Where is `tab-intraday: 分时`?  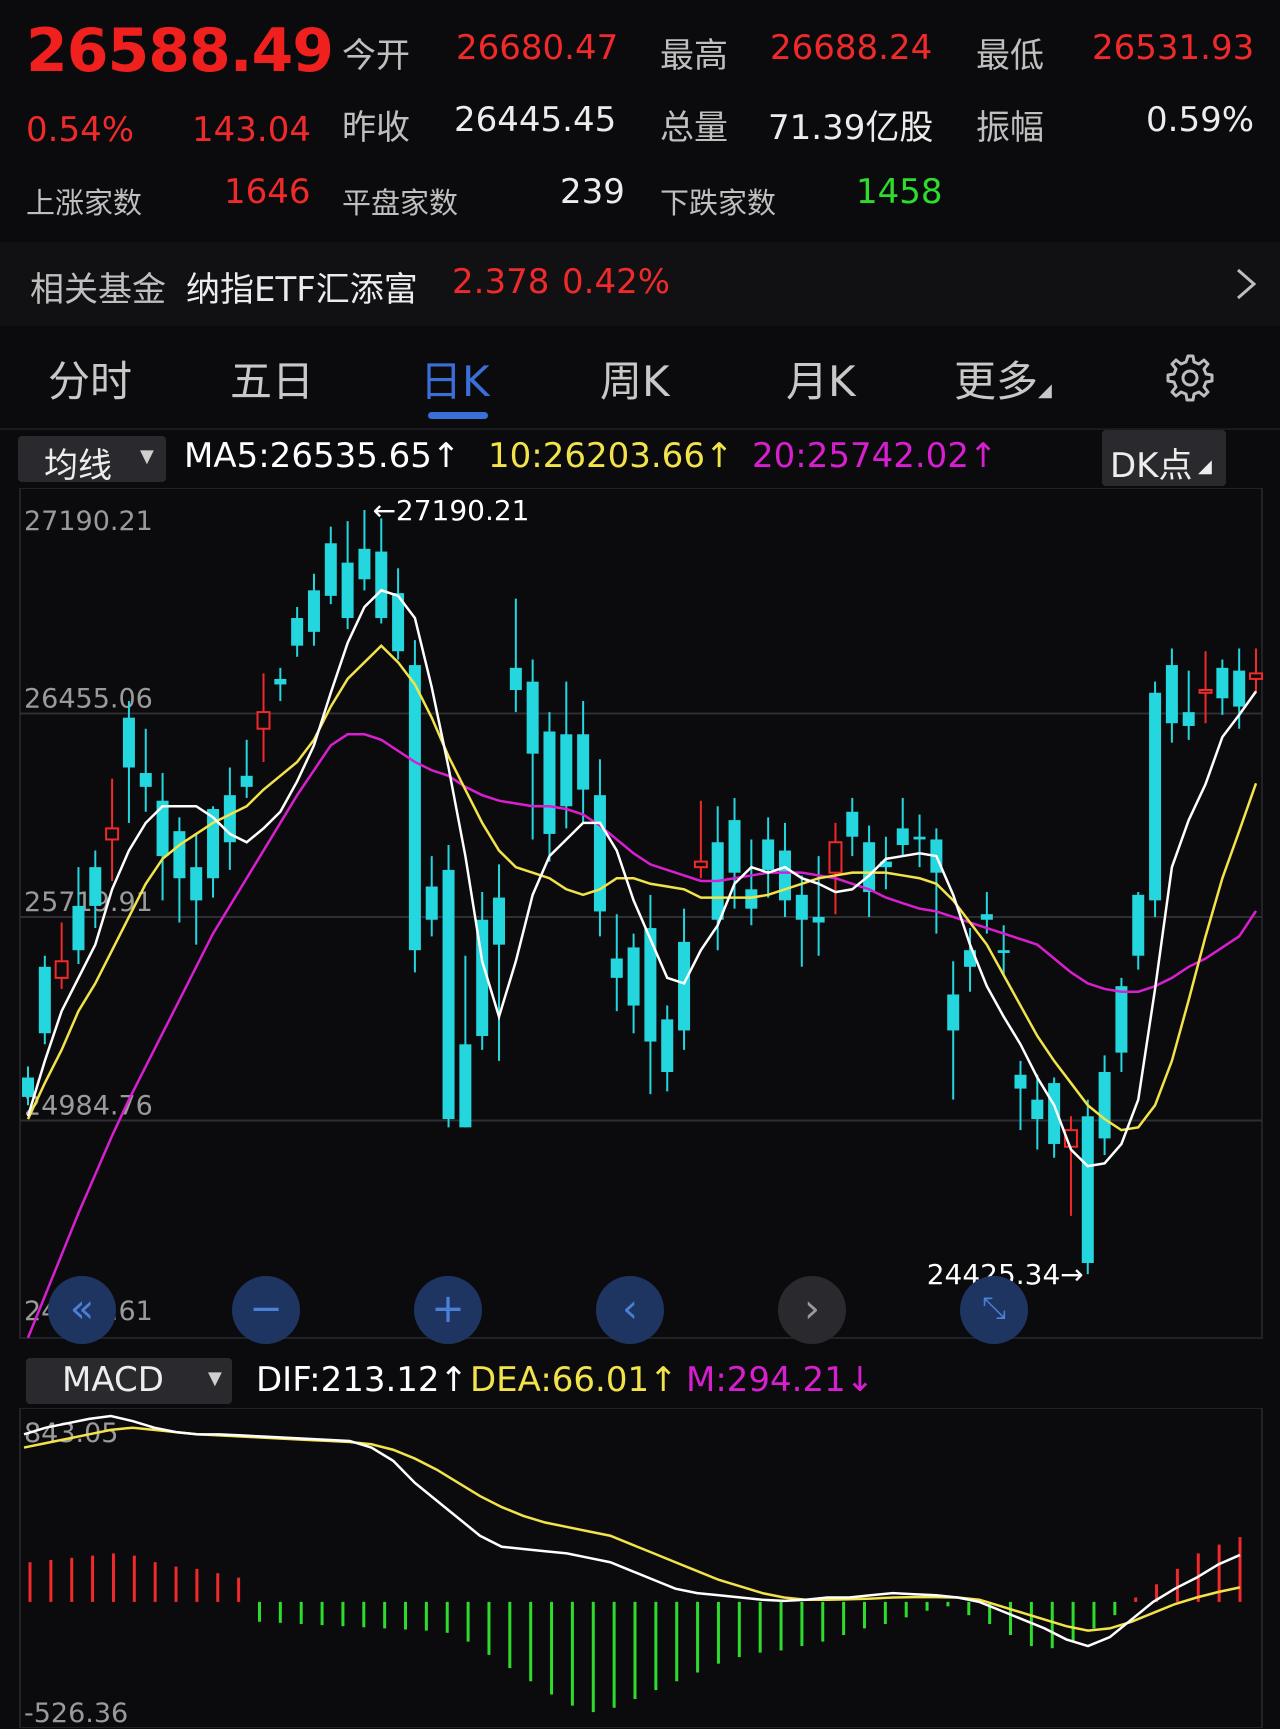
tab-intraday: 分时 is located at coordinates (90, 378).